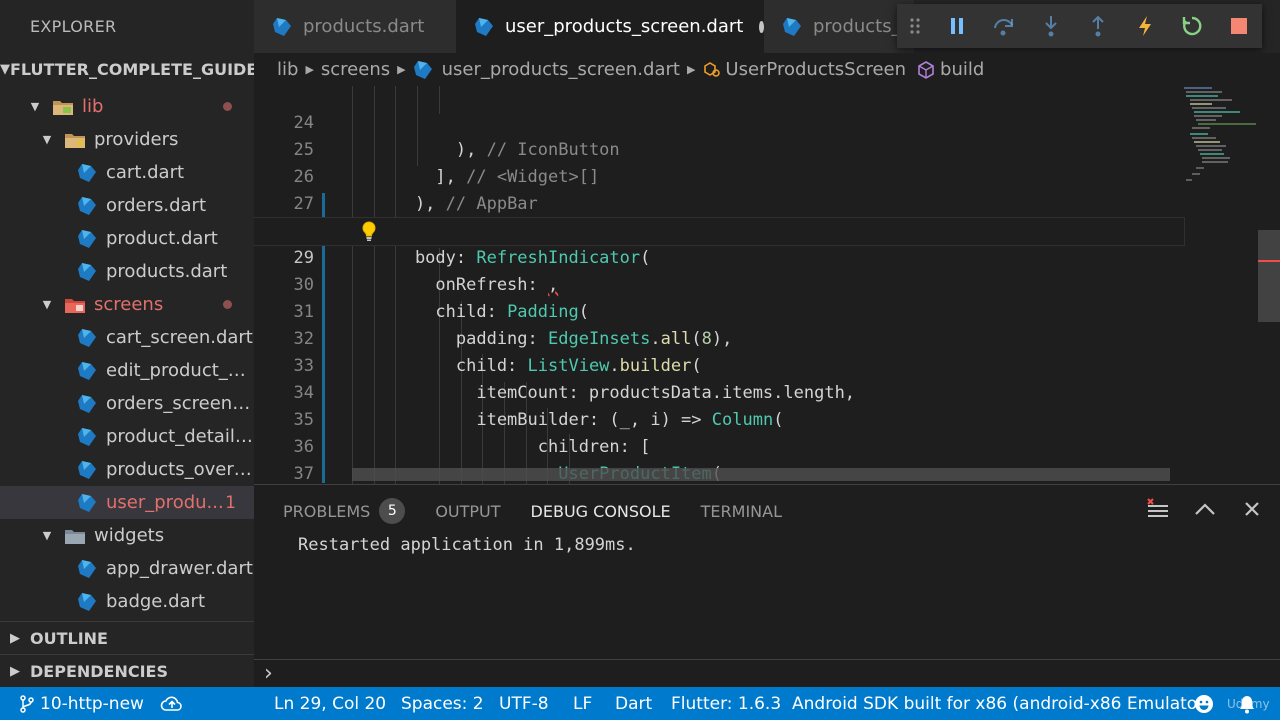 This screenshot has height=720, width=1280. I want to click on minimap, so click(1219, 136).